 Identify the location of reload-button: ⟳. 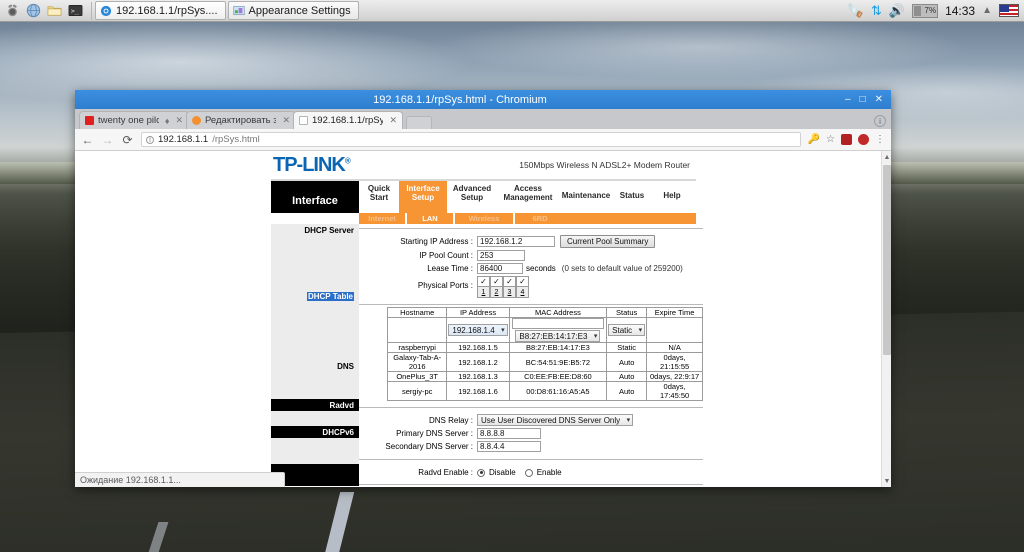
(127, 140).